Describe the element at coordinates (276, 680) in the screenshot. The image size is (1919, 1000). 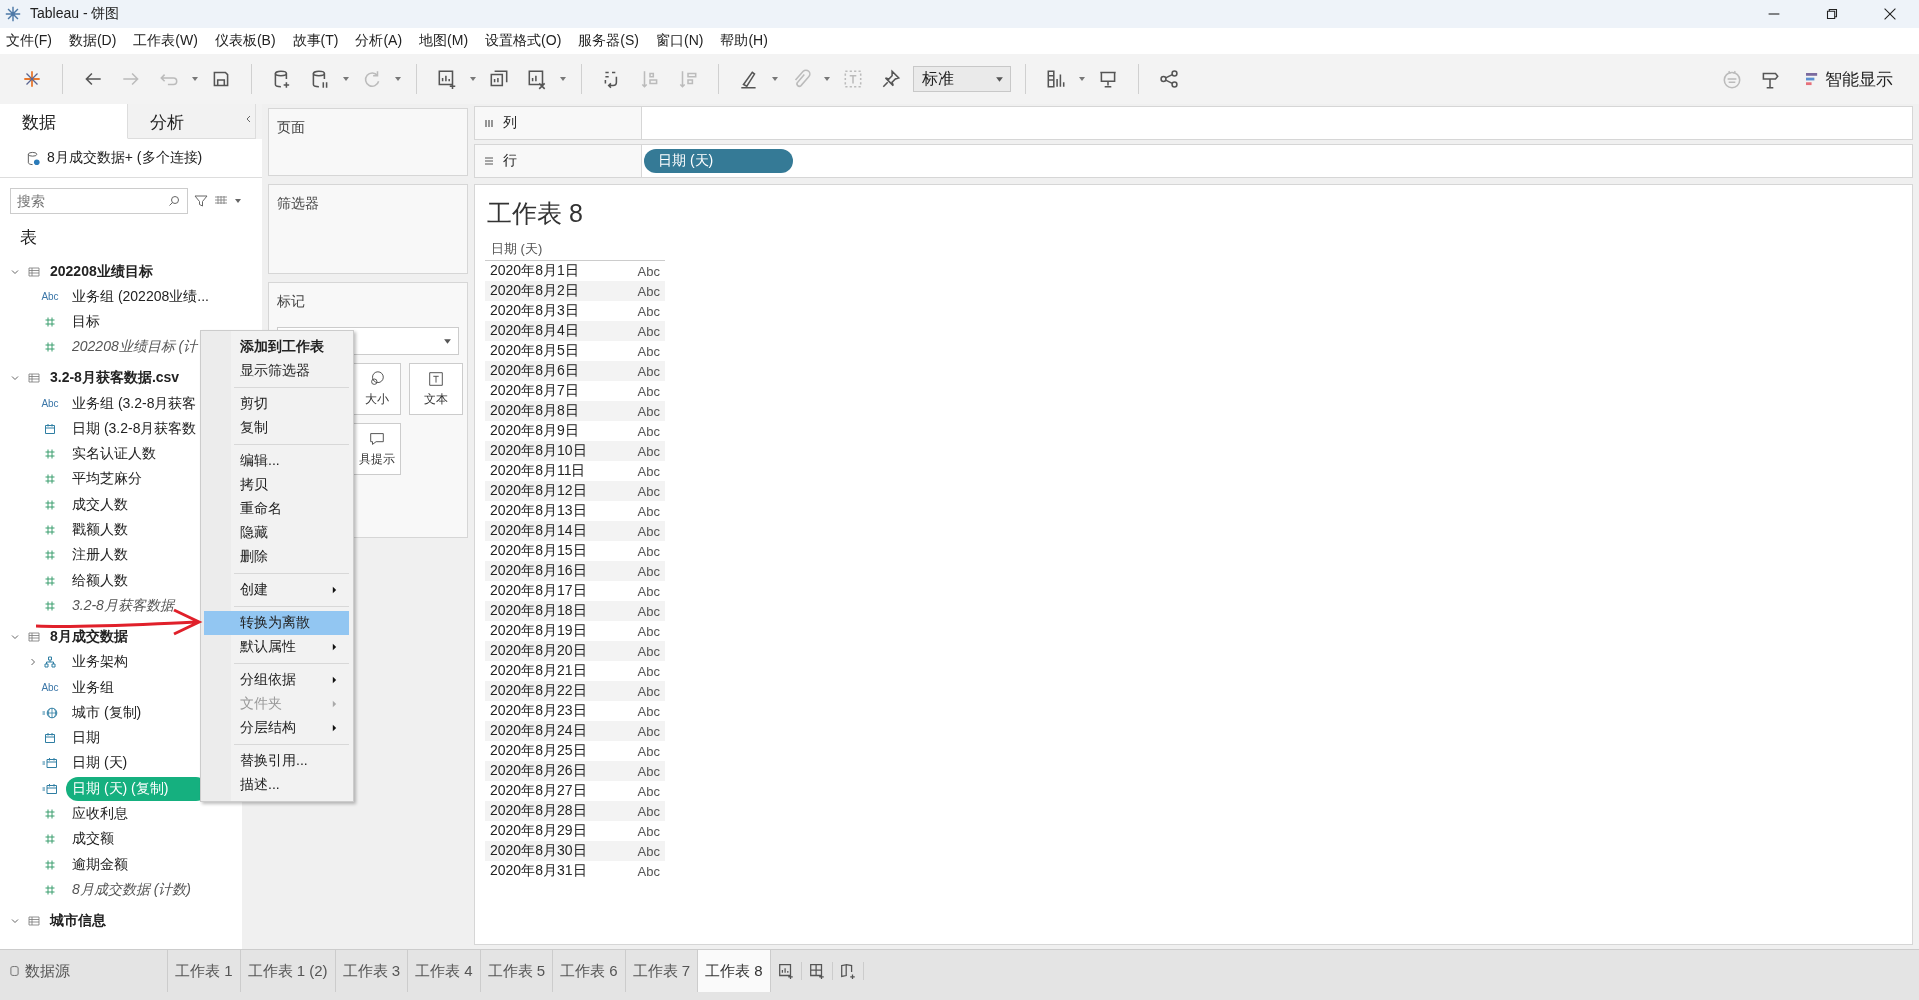
I see `menu-item: 分组依据` at that location.